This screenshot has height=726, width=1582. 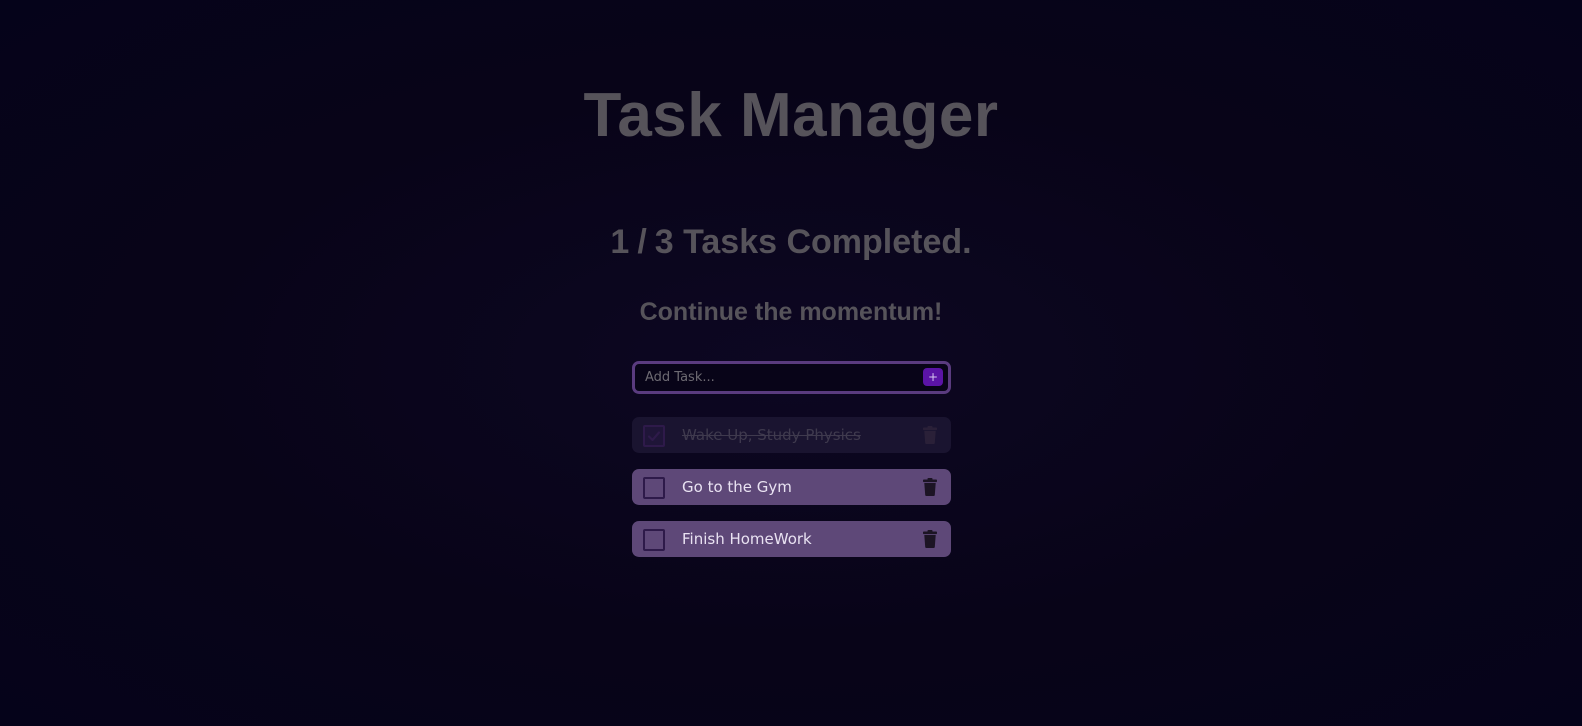 What do you see at coordinates (747, 539) in the screenshot?
I see `task-label: Finish HomeWork` at bounding box center [747, 539].